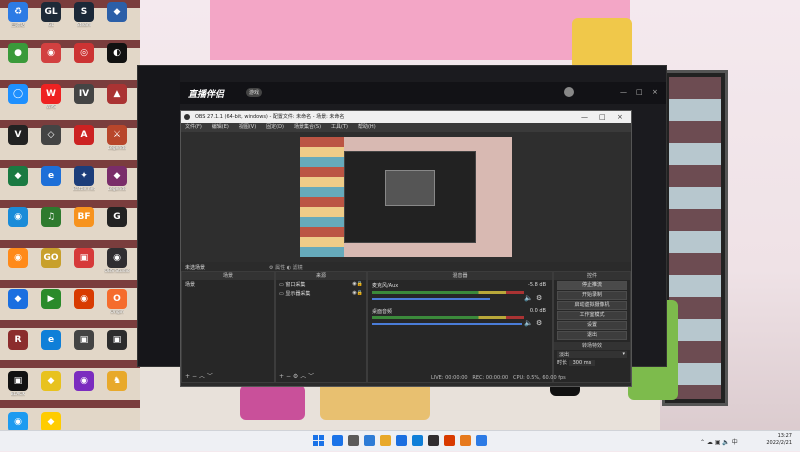 The image size is (800, 452). I want to click on exit-button: 退出, so click(592, 335).